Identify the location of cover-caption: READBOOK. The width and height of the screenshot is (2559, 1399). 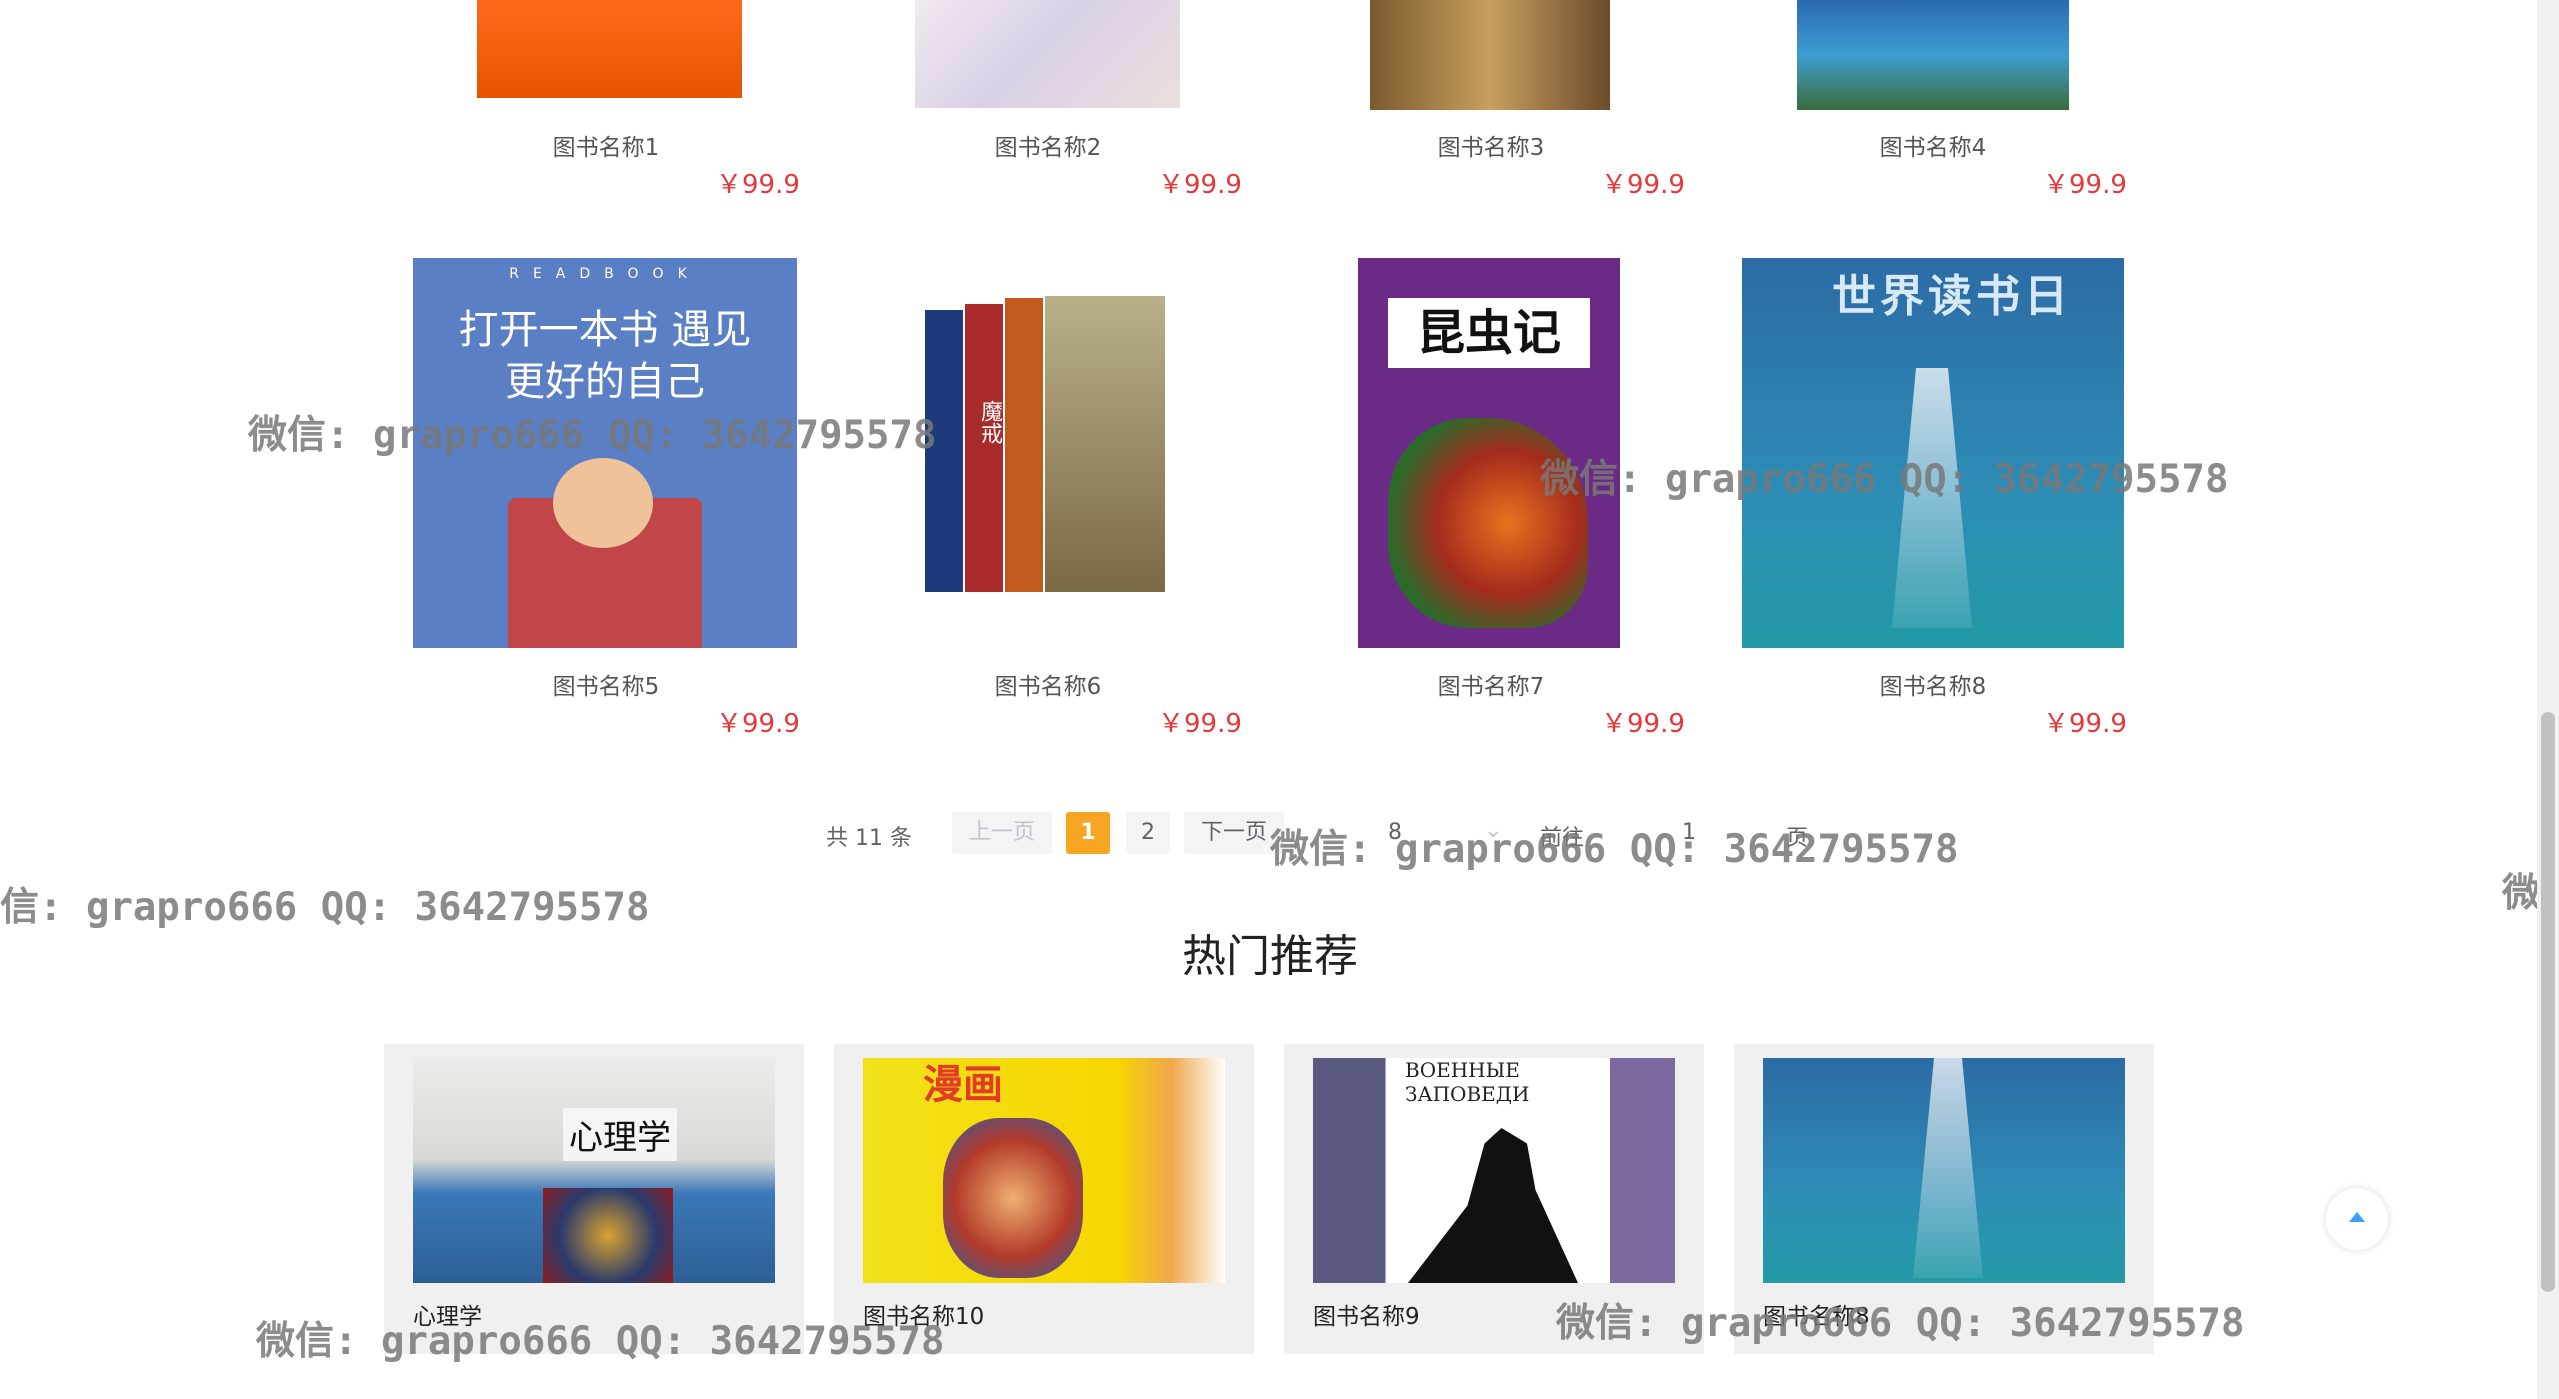
(605, 274).